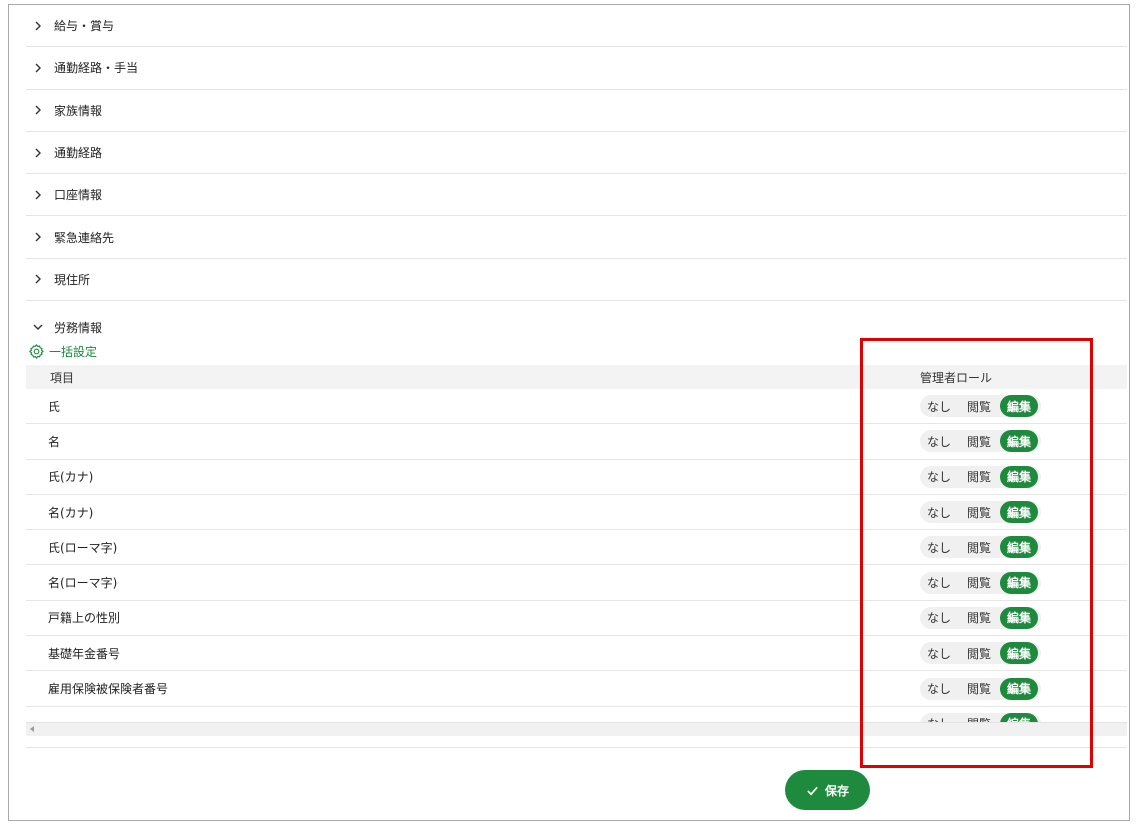  Describe the element at coordinates (576, 442) in the screenshot. I see `table-row: 名 なし 閲覧 編集` at that location.